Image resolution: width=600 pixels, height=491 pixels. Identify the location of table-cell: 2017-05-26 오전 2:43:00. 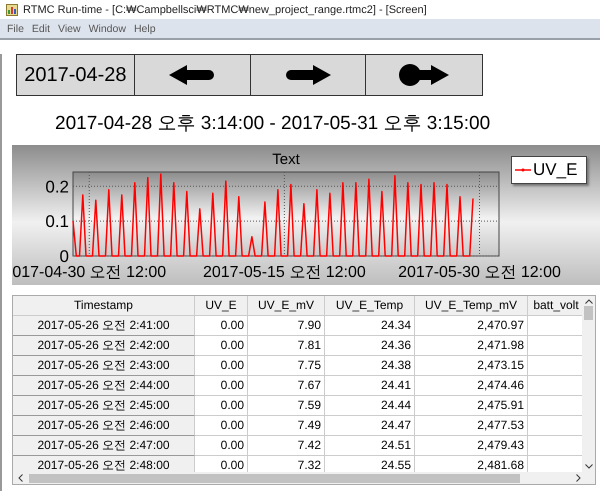
(104, 366).